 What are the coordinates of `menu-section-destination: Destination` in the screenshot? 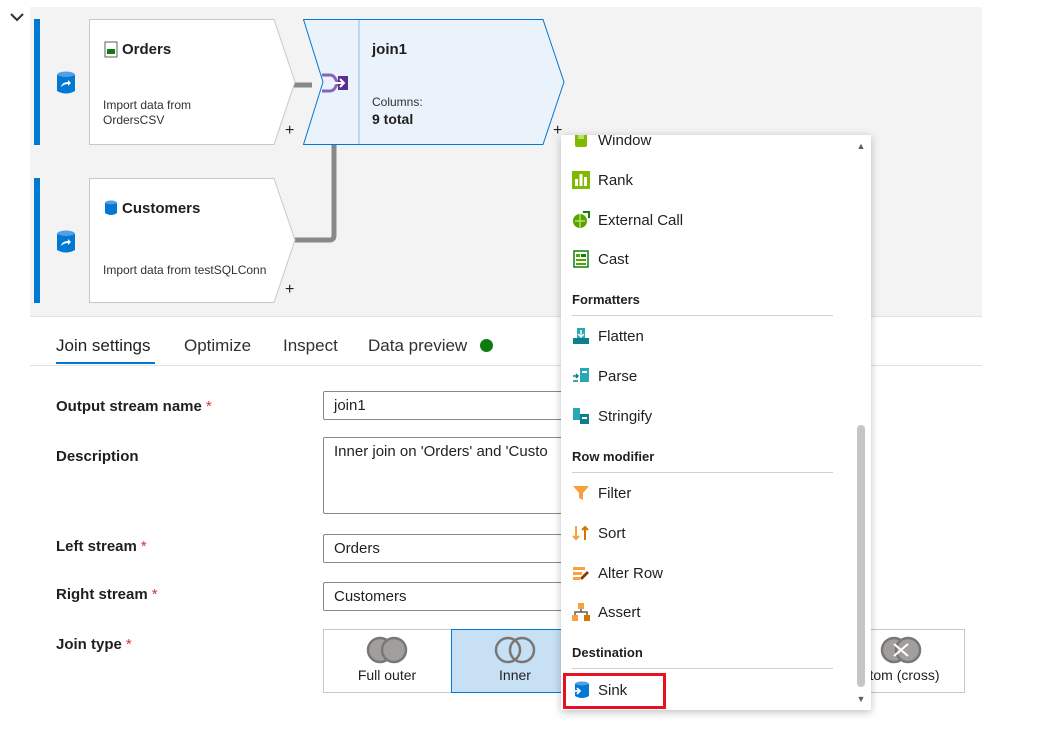 It's located at (607, 652).